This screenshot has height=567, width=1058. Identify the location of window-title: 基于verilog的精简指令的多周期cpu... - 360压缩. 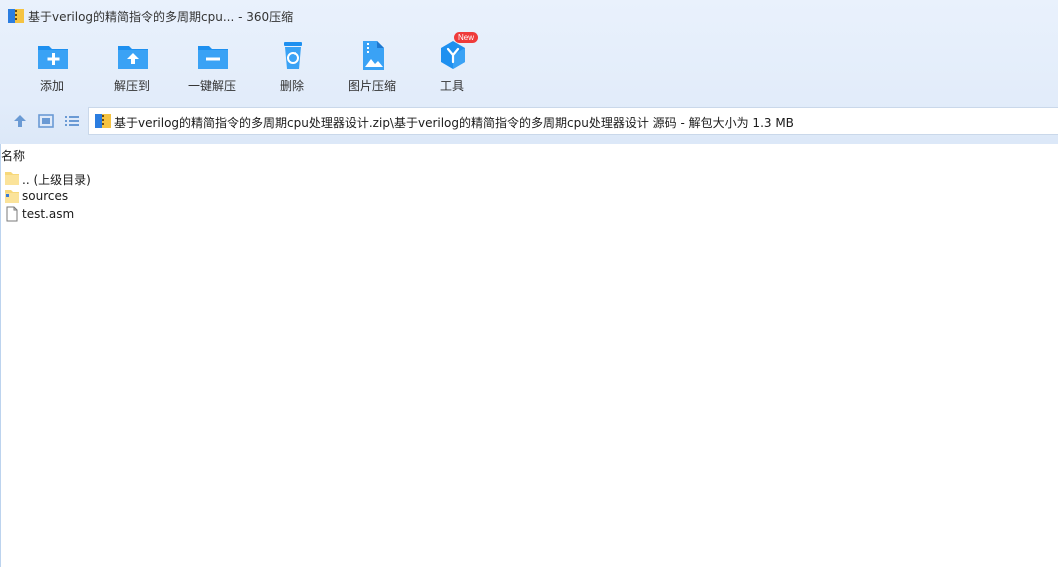
(161, 17).